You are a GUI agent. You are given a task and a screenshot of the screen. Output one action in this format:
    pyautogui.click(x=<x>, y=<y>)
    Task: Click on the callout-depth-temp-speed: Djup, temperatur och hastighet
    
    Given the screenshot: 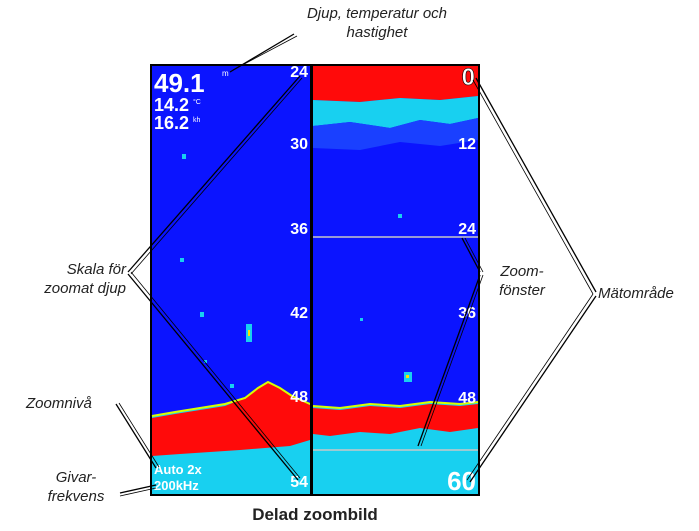 What is the action you would take?
    pyautogui.click(x=377, y=23)
    